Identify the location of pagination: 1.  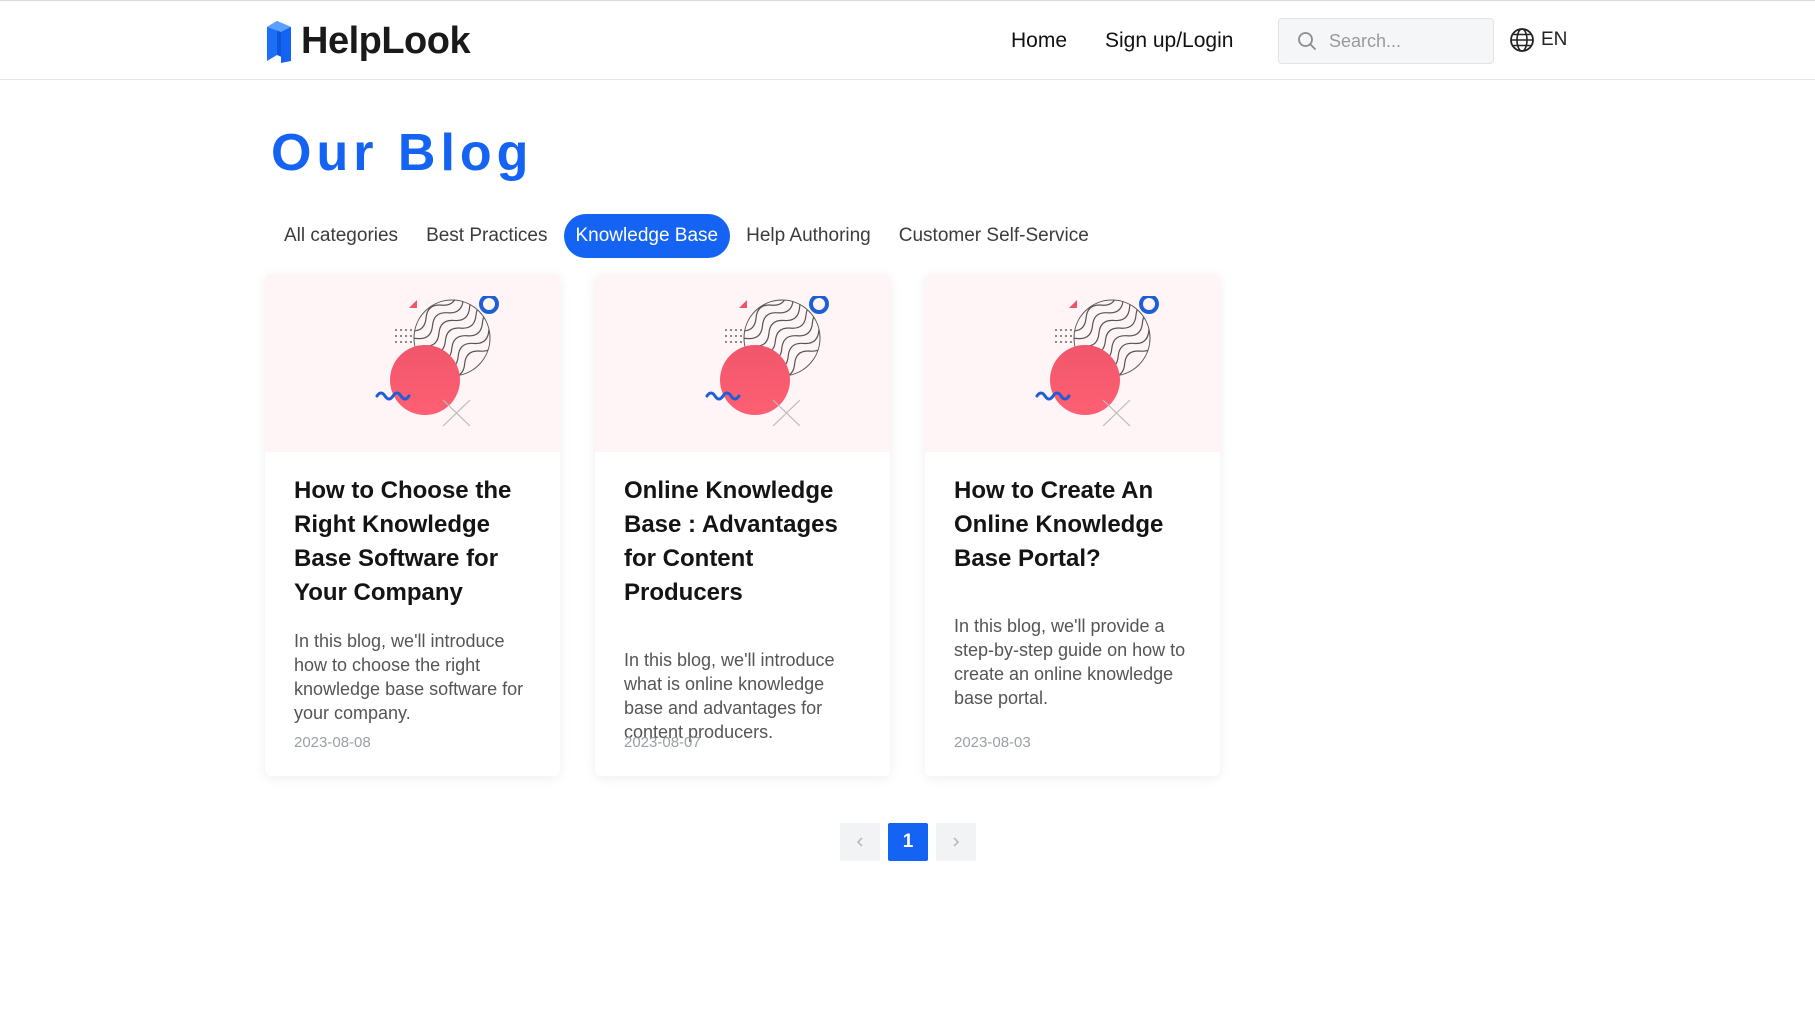
(908, 842).